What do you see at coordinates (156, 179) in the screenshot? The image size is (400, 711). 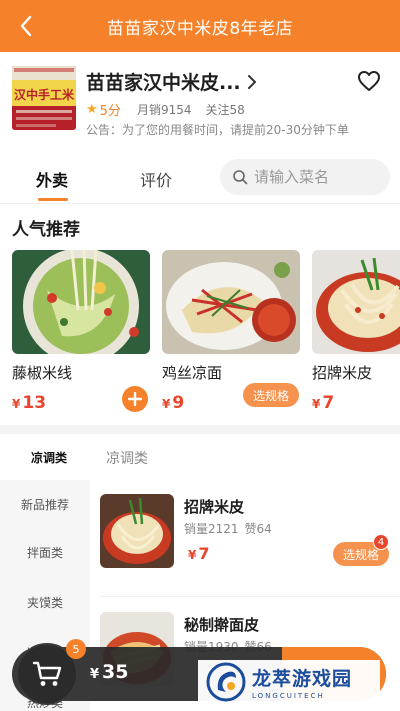 I see `tab-reviews: 评价` at bounding box center [156, 179].